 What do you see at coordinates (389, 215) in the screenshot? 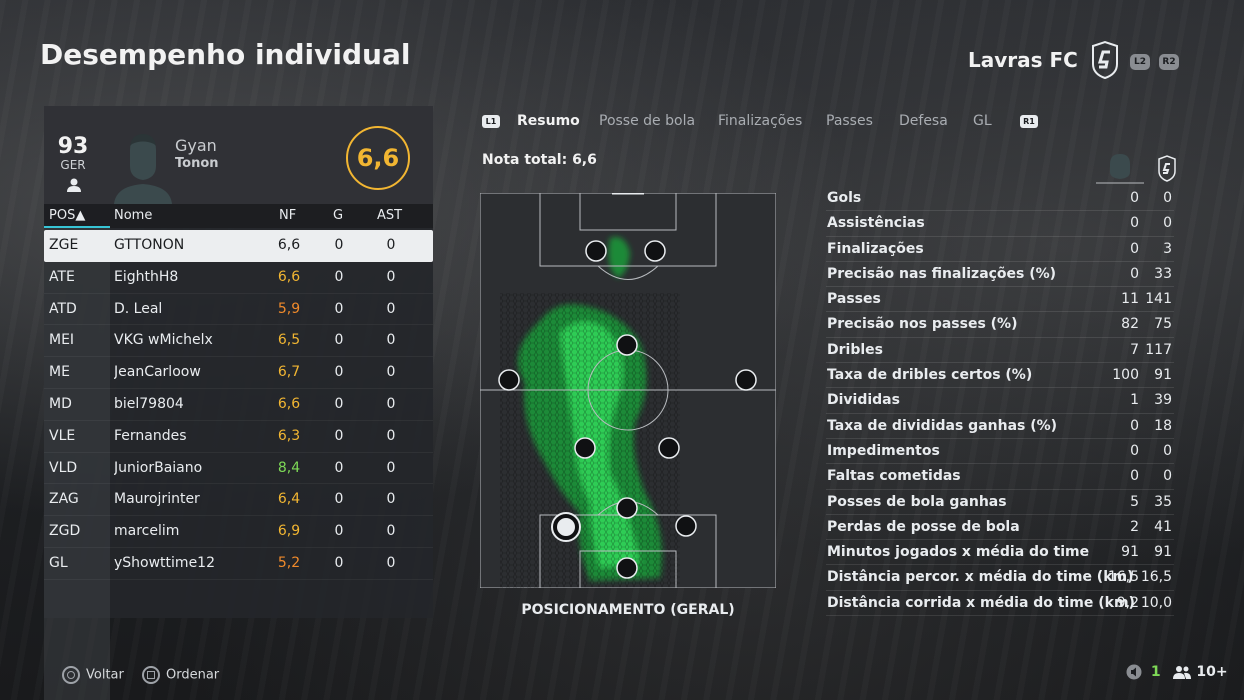
I see `header-ast: AST` at bounding box center [389, 215].